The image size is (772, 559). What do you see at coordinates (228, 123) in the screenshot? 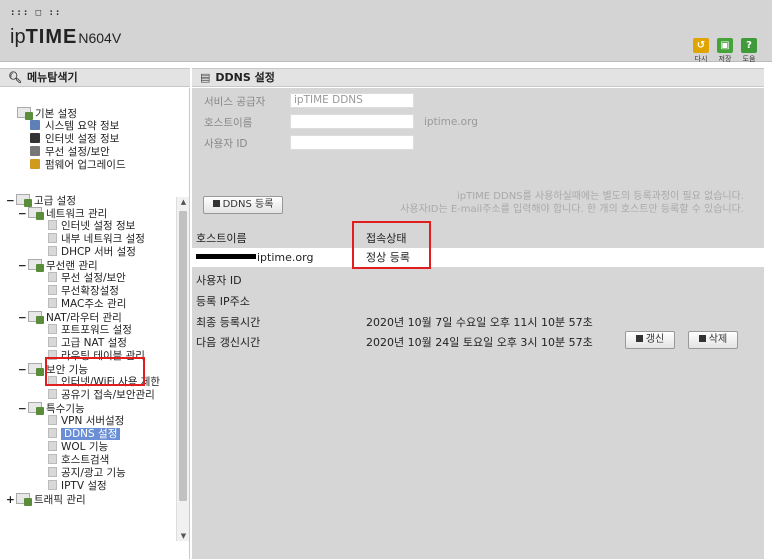
I see `host-label: 호스트이름` at bounding box center [228, 123].